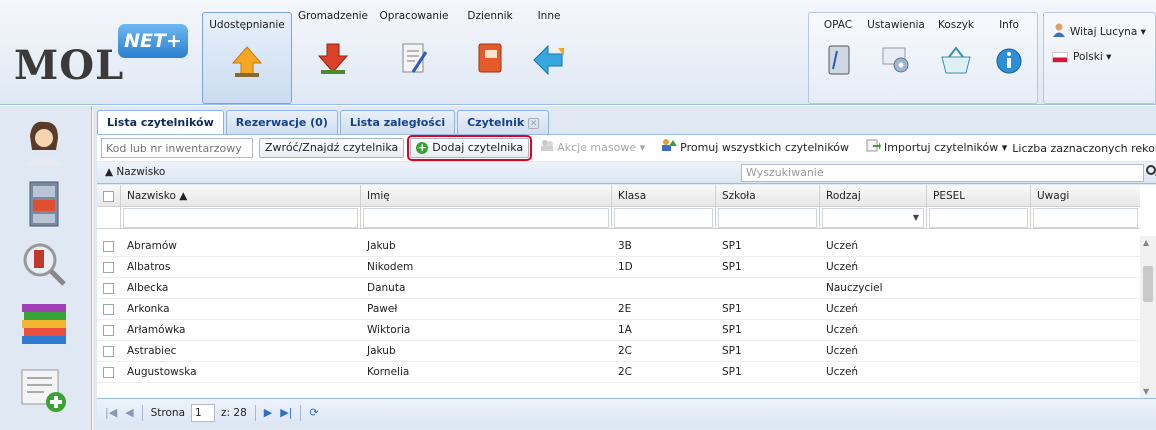  I want to click on journal-icon, so click(490, 60).